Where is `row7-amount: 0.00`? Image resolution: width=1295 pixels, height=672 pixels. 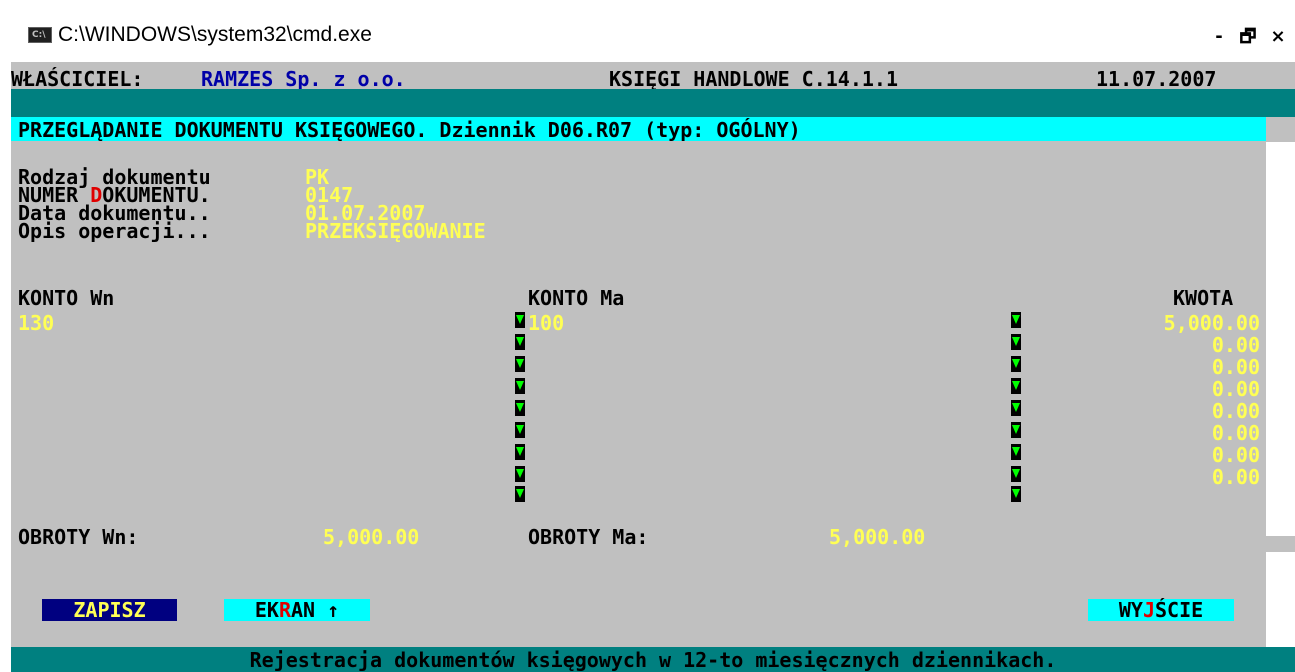 row7-amount: 0.00 is located at coordinates (1145, 455).